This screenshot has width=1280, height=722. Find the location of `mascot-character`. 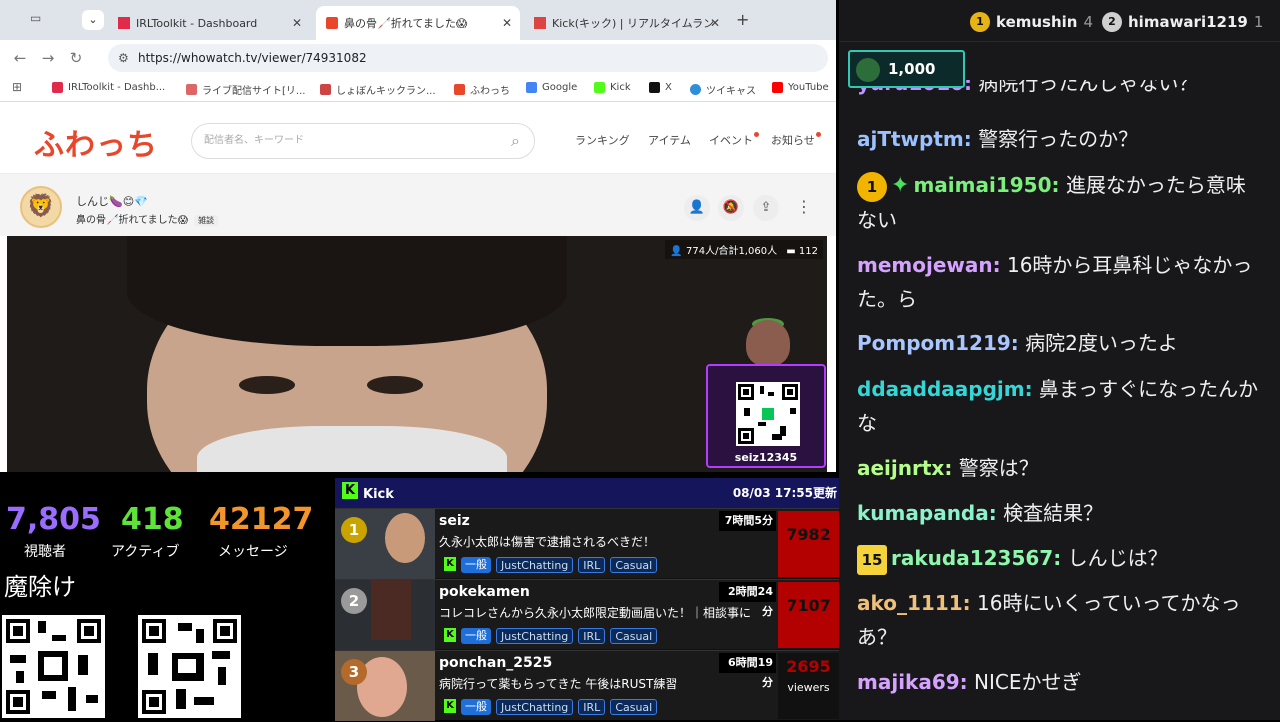

mascot-character is located at coordinates (768, 343).